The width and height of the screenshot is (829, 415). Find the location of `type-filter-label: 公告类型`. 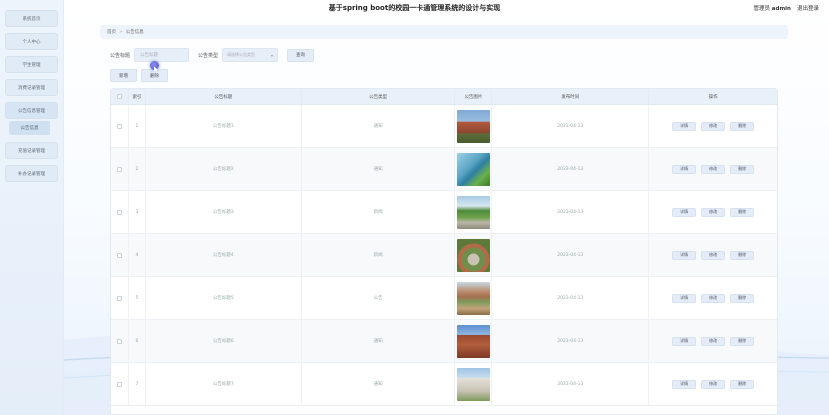

type-filter-label: 公告类型 is located at coordinates (208, 55).